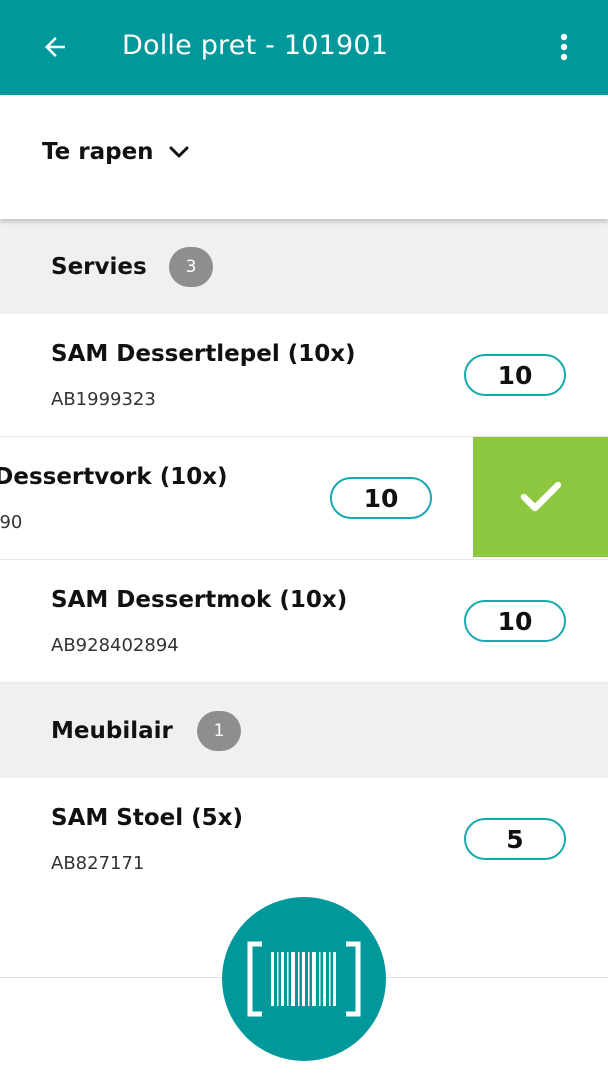  I want to click on item-code: AB192390, so click(11, 522).